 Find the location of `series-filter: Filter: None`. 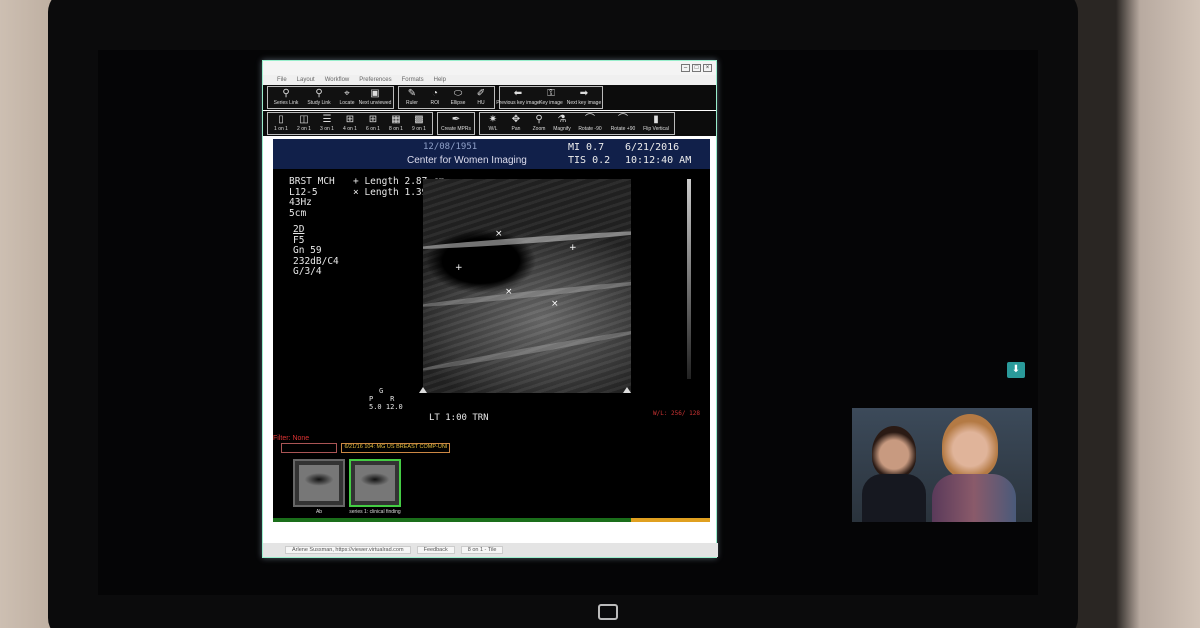

series-filter: Filter: None is located at coordinates (291, 438).